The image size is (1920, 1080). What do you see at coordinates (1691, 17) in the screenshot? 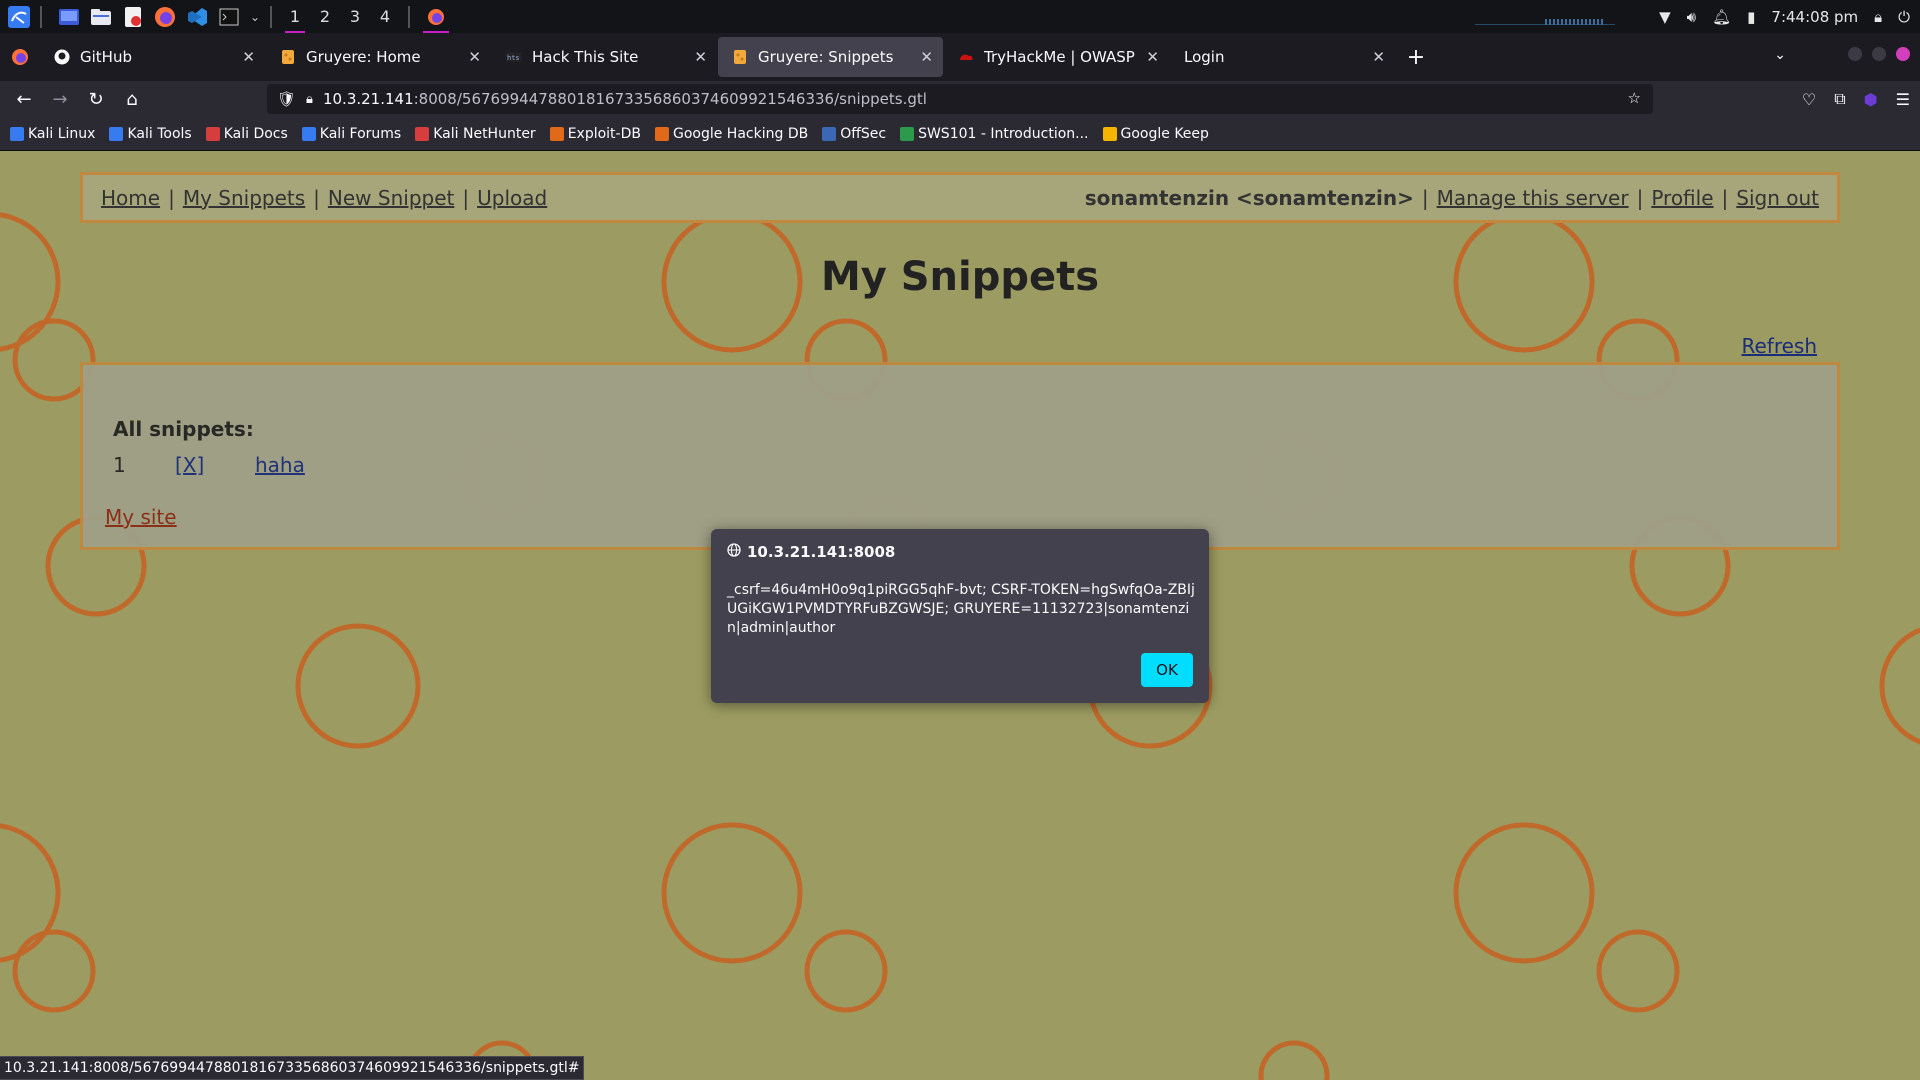
I see `volume-icon: 🔊︎` at bounding box center [1691, 17].